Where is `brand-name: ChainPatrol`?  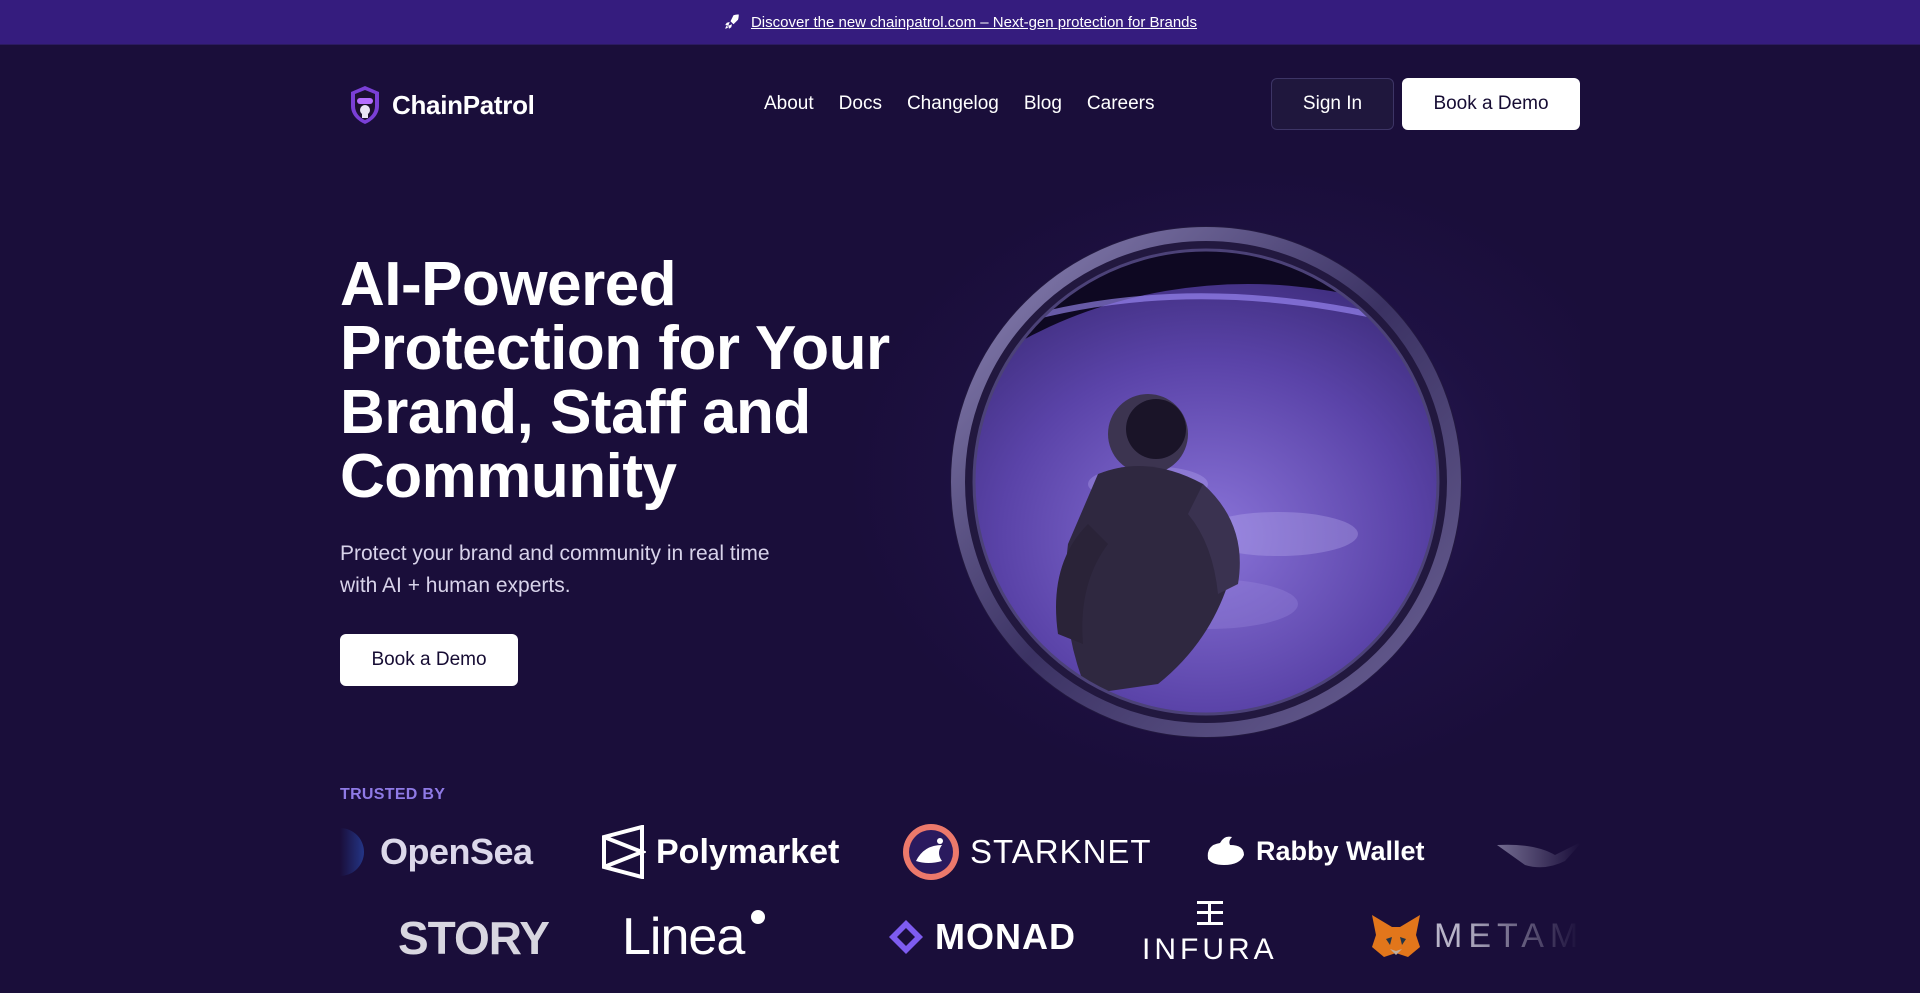 brand-name: ChainPatrol is located at coordinates (463, 104).